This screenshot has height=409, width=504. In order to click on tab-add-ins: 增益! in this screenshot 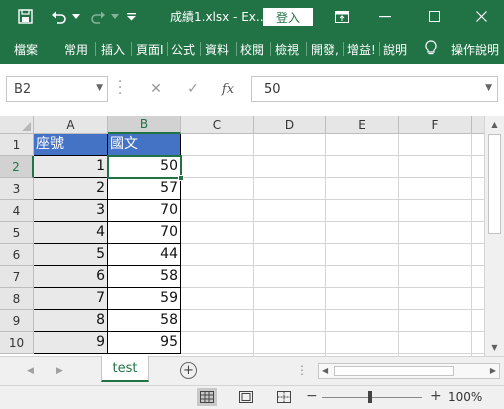, I will do `click(361, 49)`.